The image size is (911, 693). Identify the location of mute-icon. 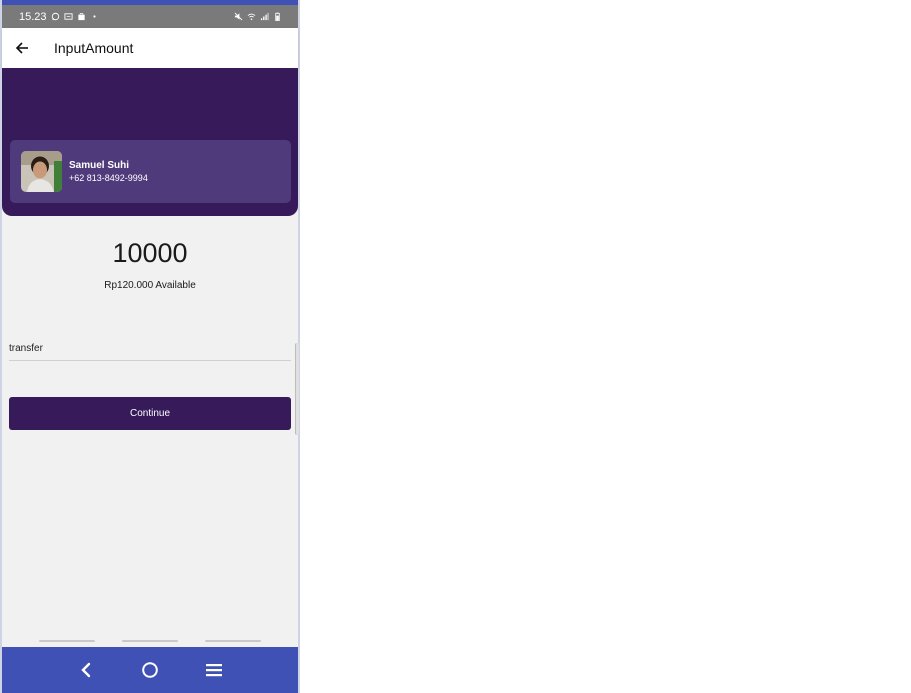
(238, 16).